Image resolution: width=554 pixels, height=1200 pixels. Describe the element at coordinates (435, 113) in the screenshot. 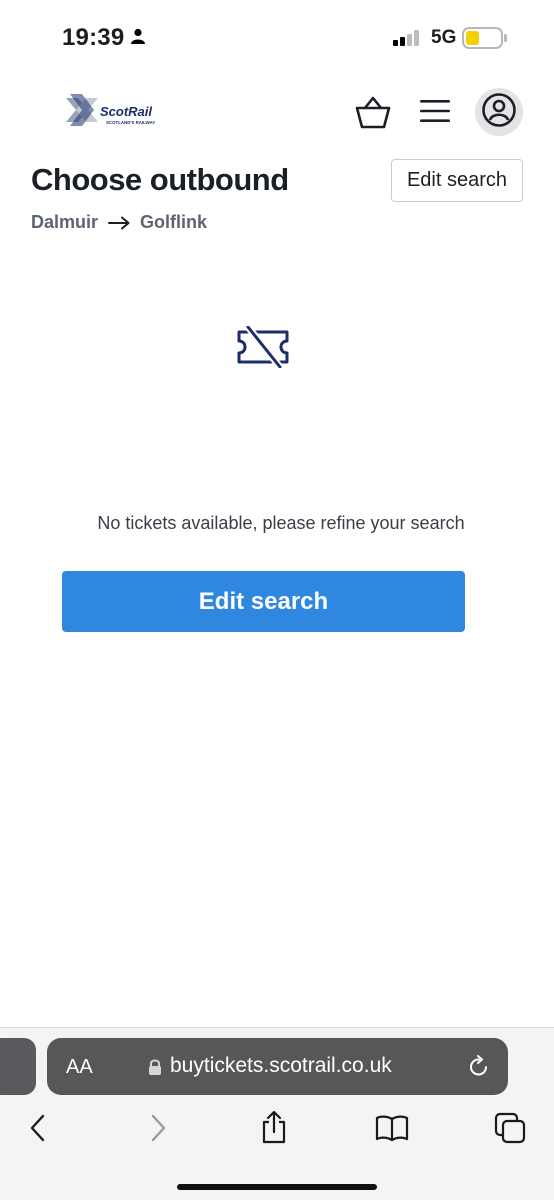

I see `hamburger-menu-icon` at that location.